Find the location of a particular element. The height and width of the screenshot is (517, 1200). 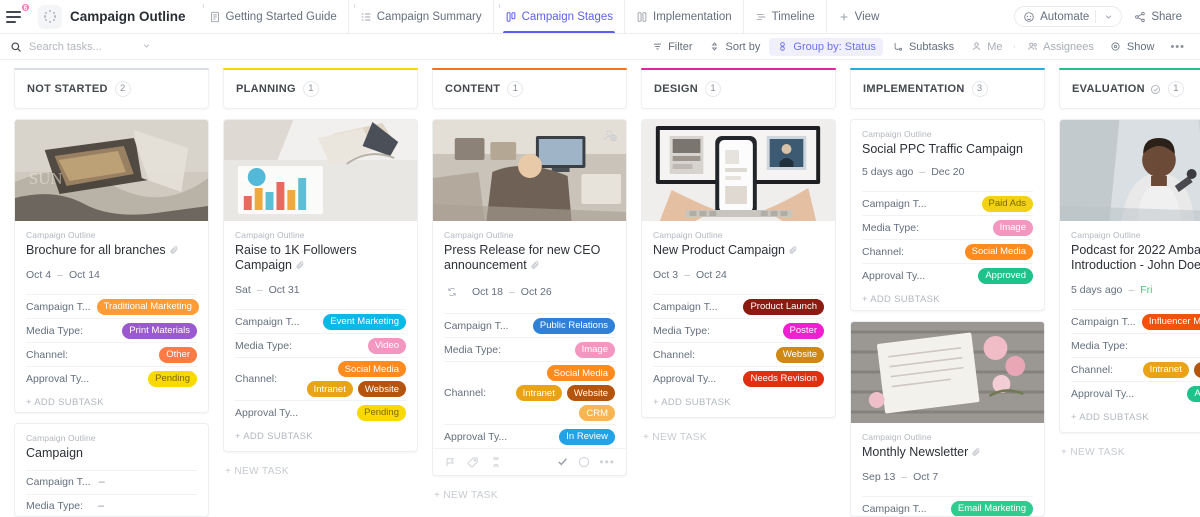

more-options-button: ••• is located at coordinates (1177, 47).